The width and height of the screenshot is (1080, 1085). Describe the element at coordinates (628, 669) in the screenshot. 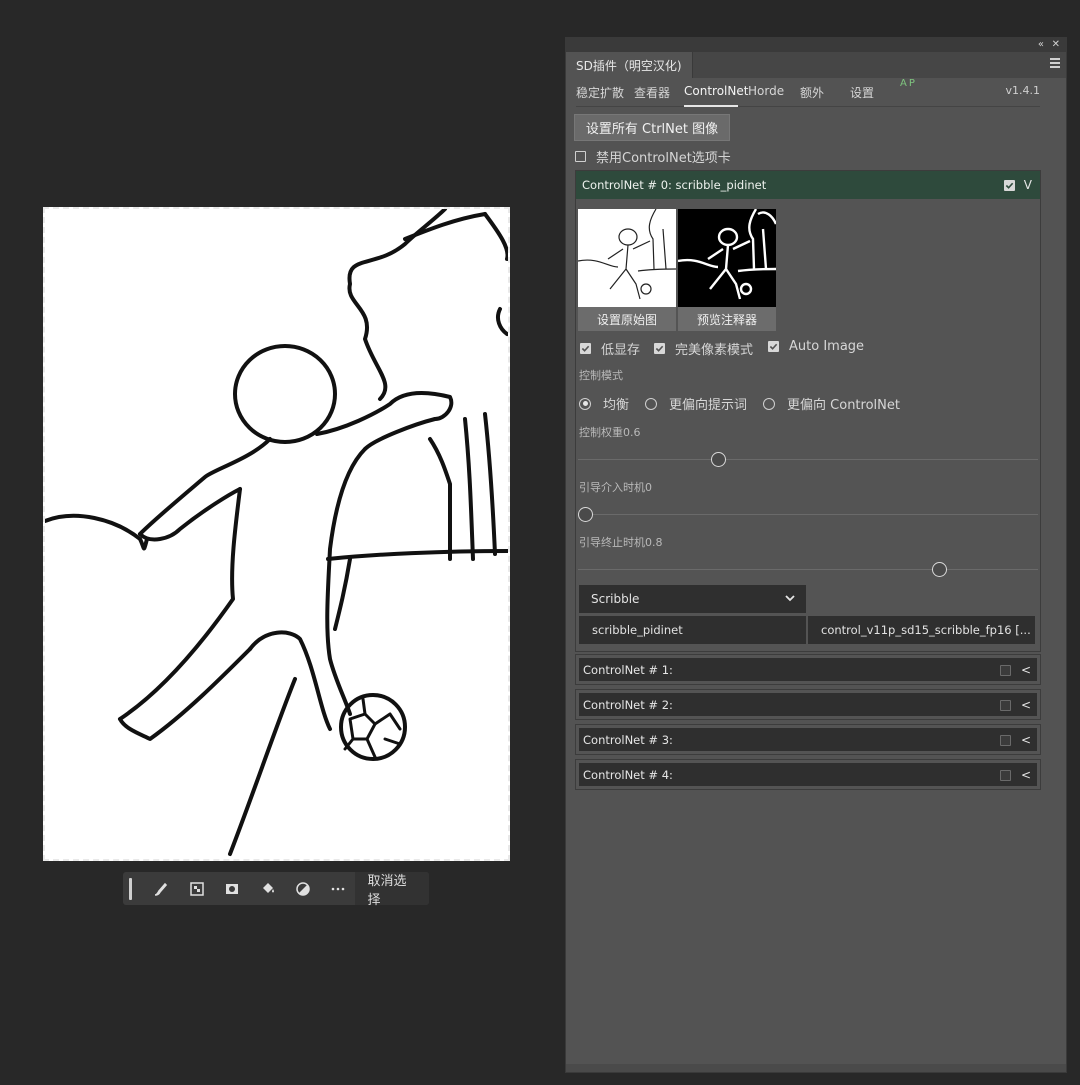

I see `controlnet-unit-1-title: ControlNet # 1:` at that location.